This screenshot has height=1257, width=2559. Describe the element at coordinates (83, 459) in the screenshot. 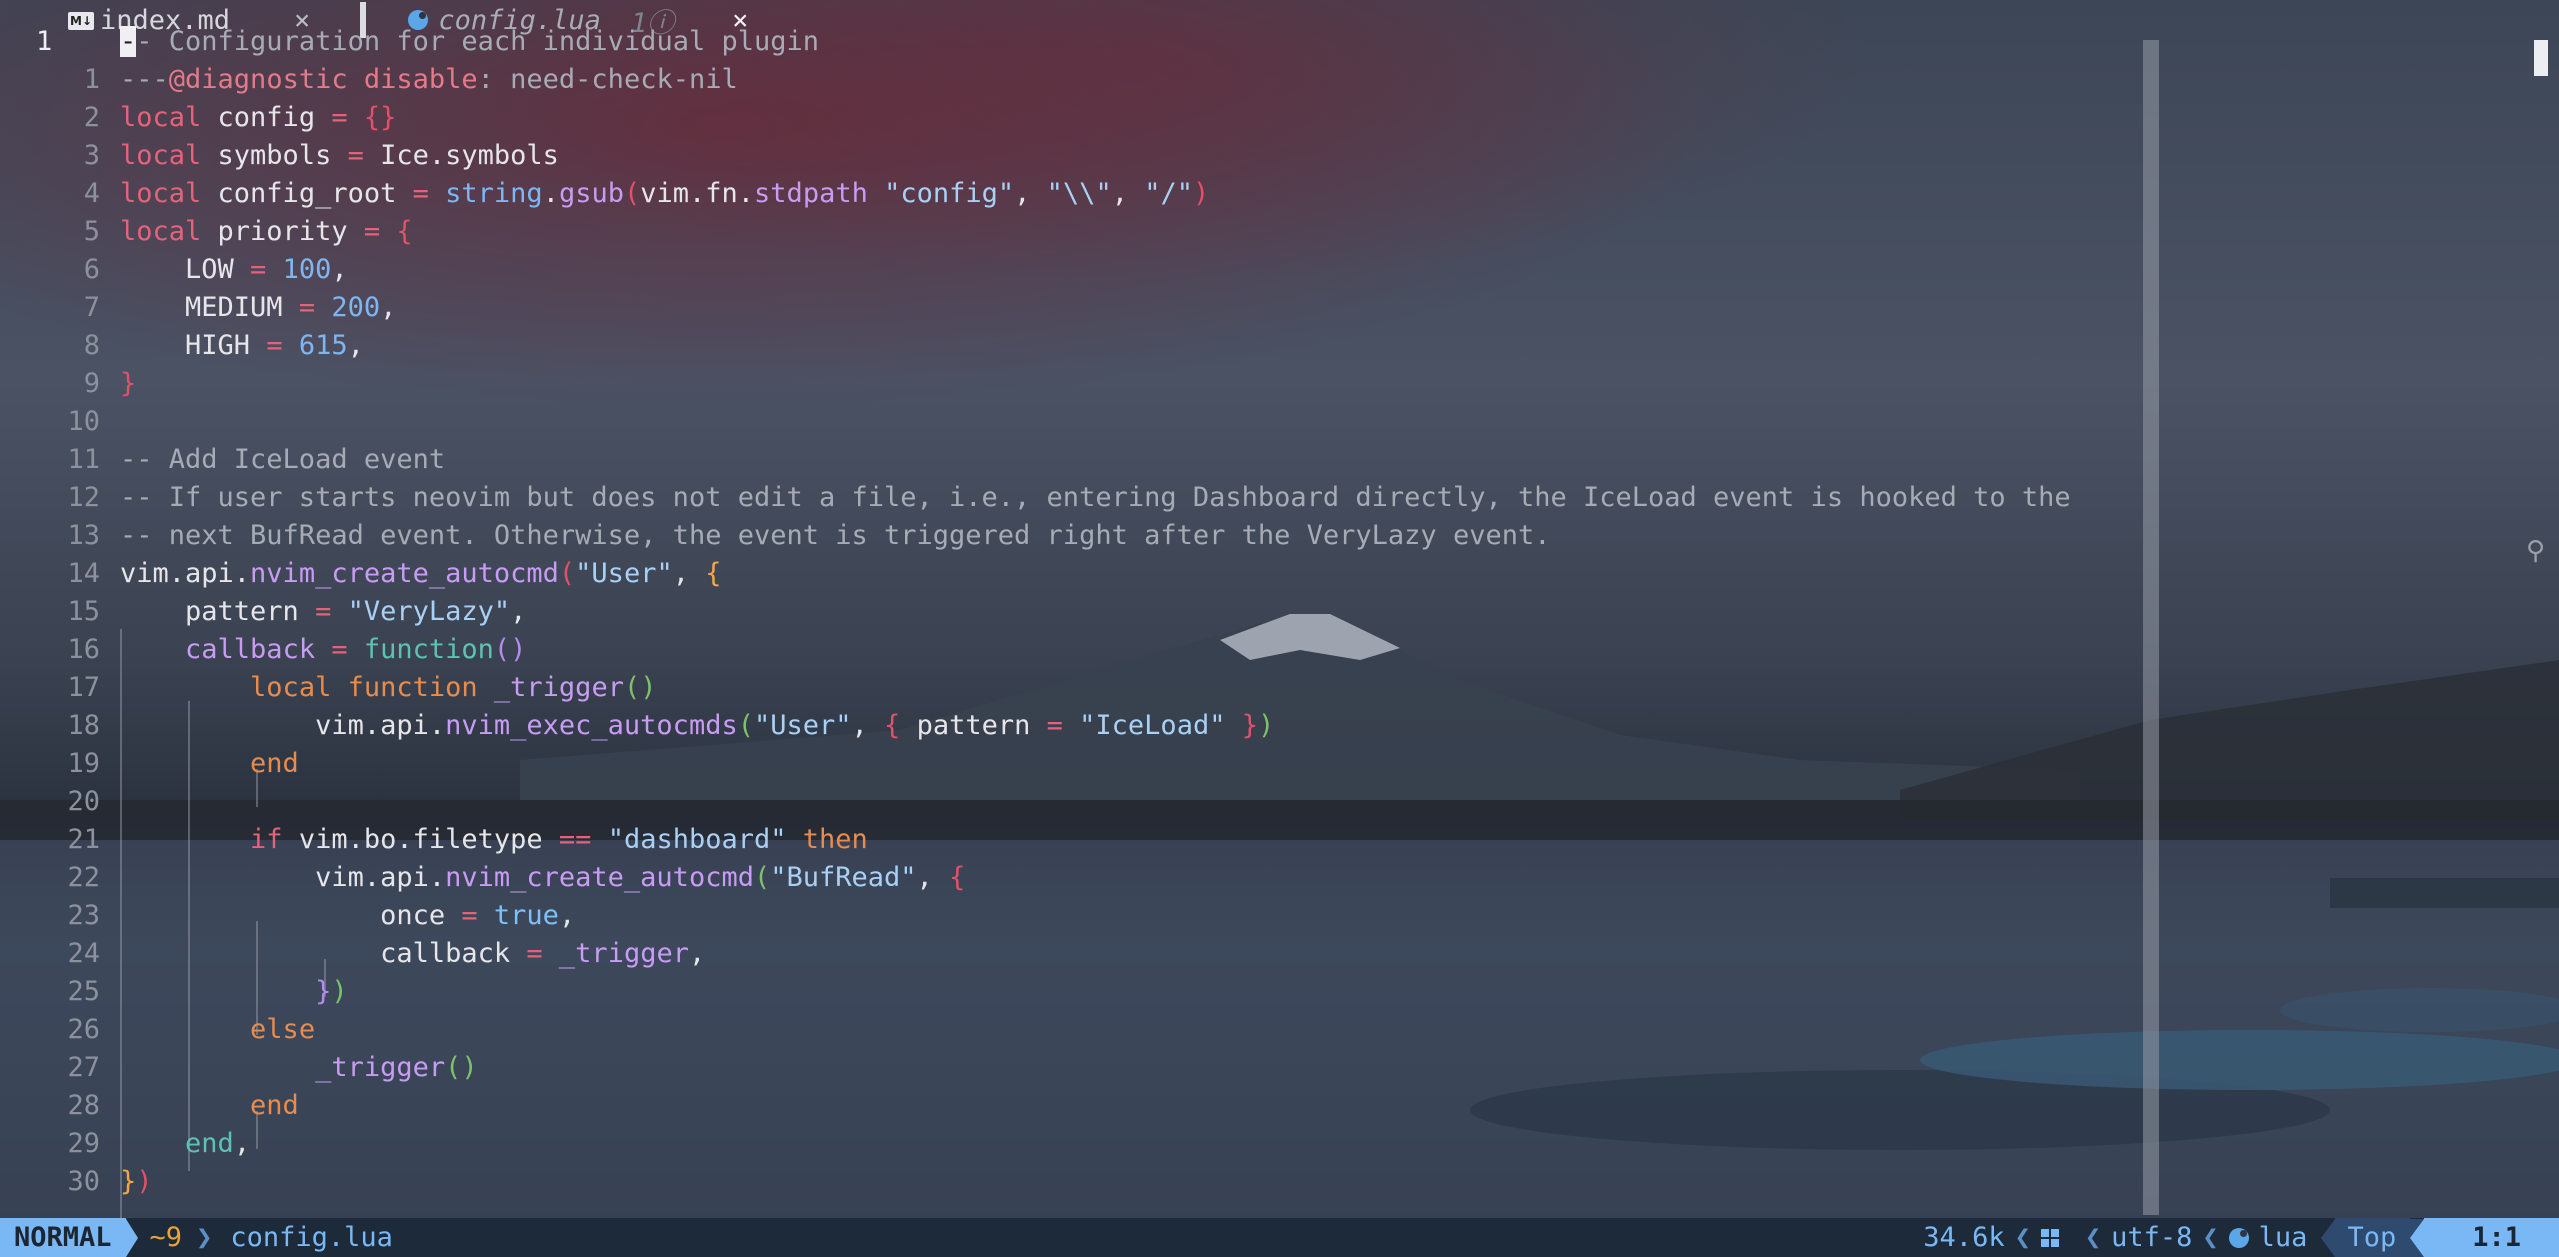

I see `line-number: 11` at that location.